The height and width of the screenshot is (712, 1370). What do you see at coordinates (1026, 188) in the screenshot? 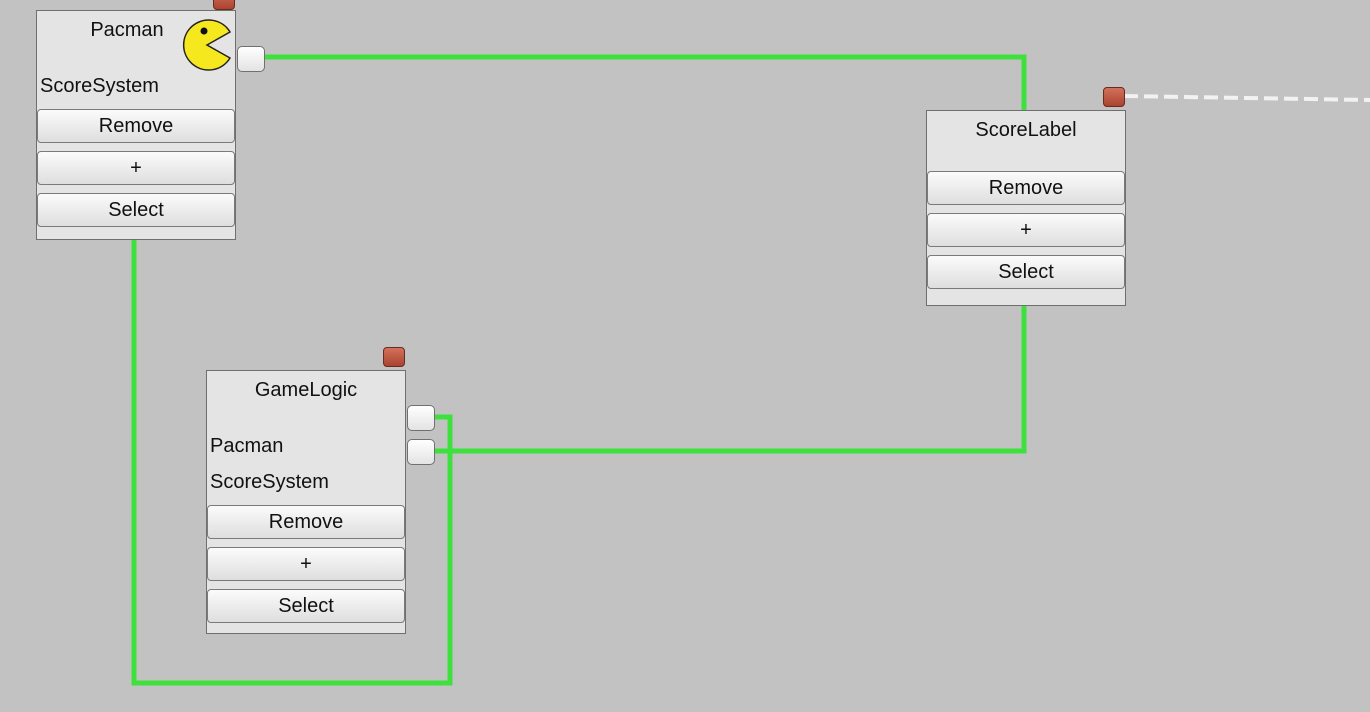
I see `scorelabel-remove-button: Remove` at bounding box center [1026, 188].